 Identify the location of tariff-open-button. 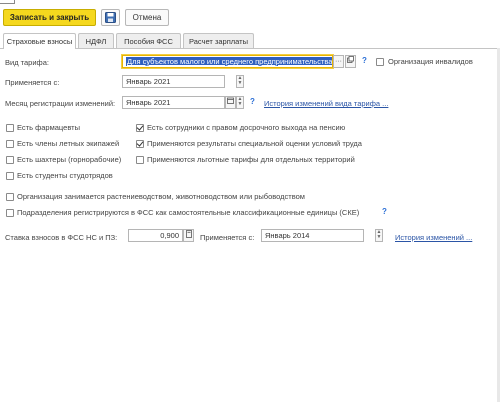
(350, 61).